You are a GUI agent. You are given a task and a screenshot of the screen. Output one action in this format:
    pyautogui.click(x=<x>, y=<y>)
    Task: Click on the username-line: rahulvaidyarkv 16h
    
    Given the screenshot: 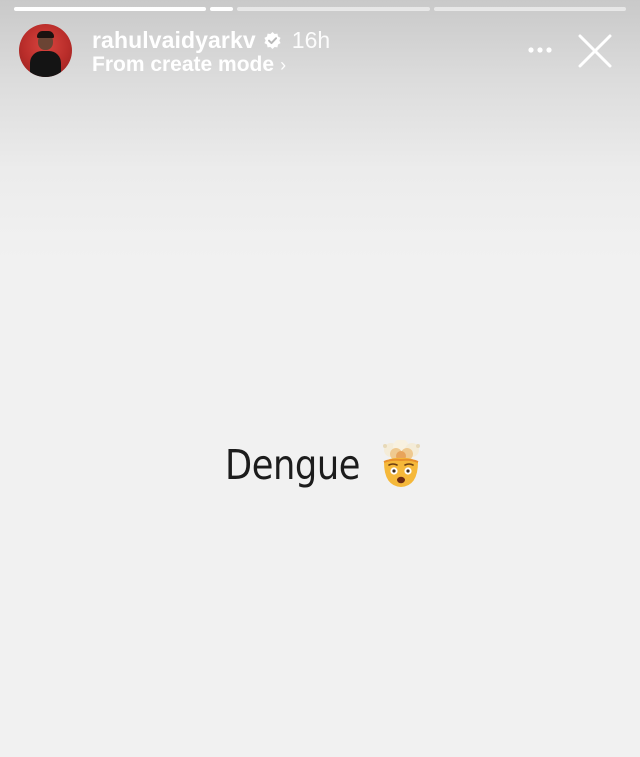 What is the action you would take?
    pyautogui.click(x=211, y=40)
    